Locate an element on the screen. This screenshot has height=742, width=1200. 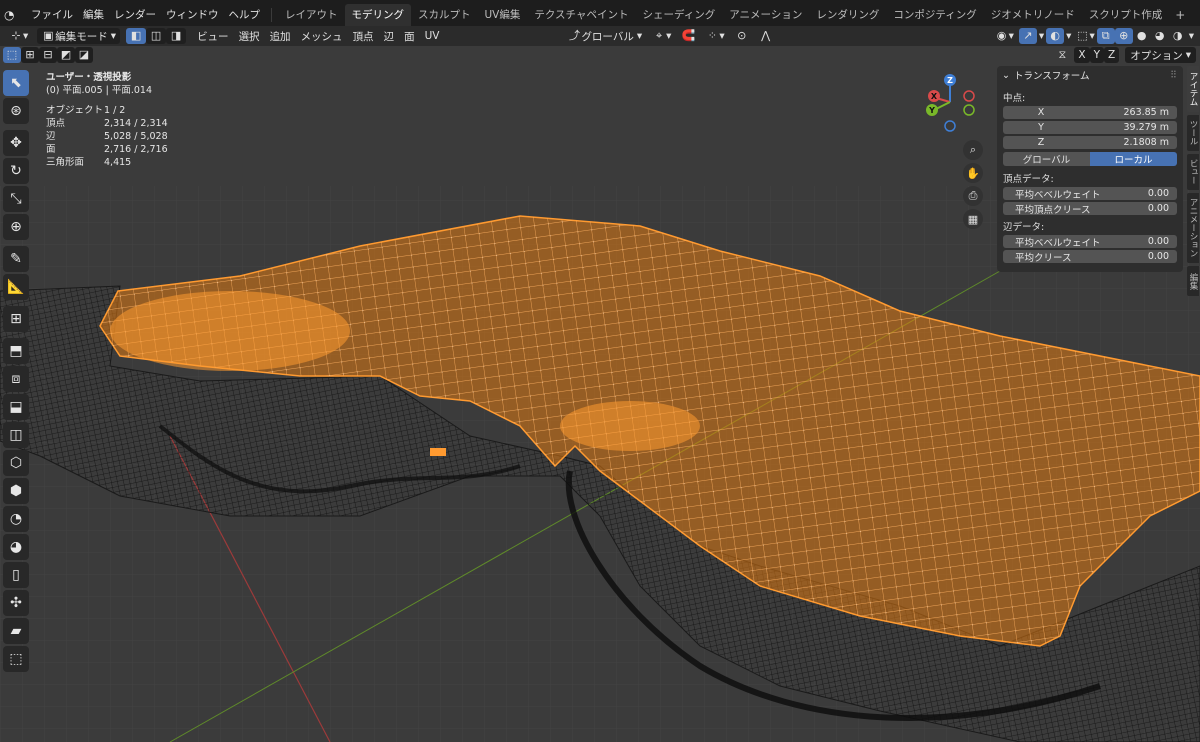
snap-target-button: ⁘ ▾ is located at coordinates (714, 36).